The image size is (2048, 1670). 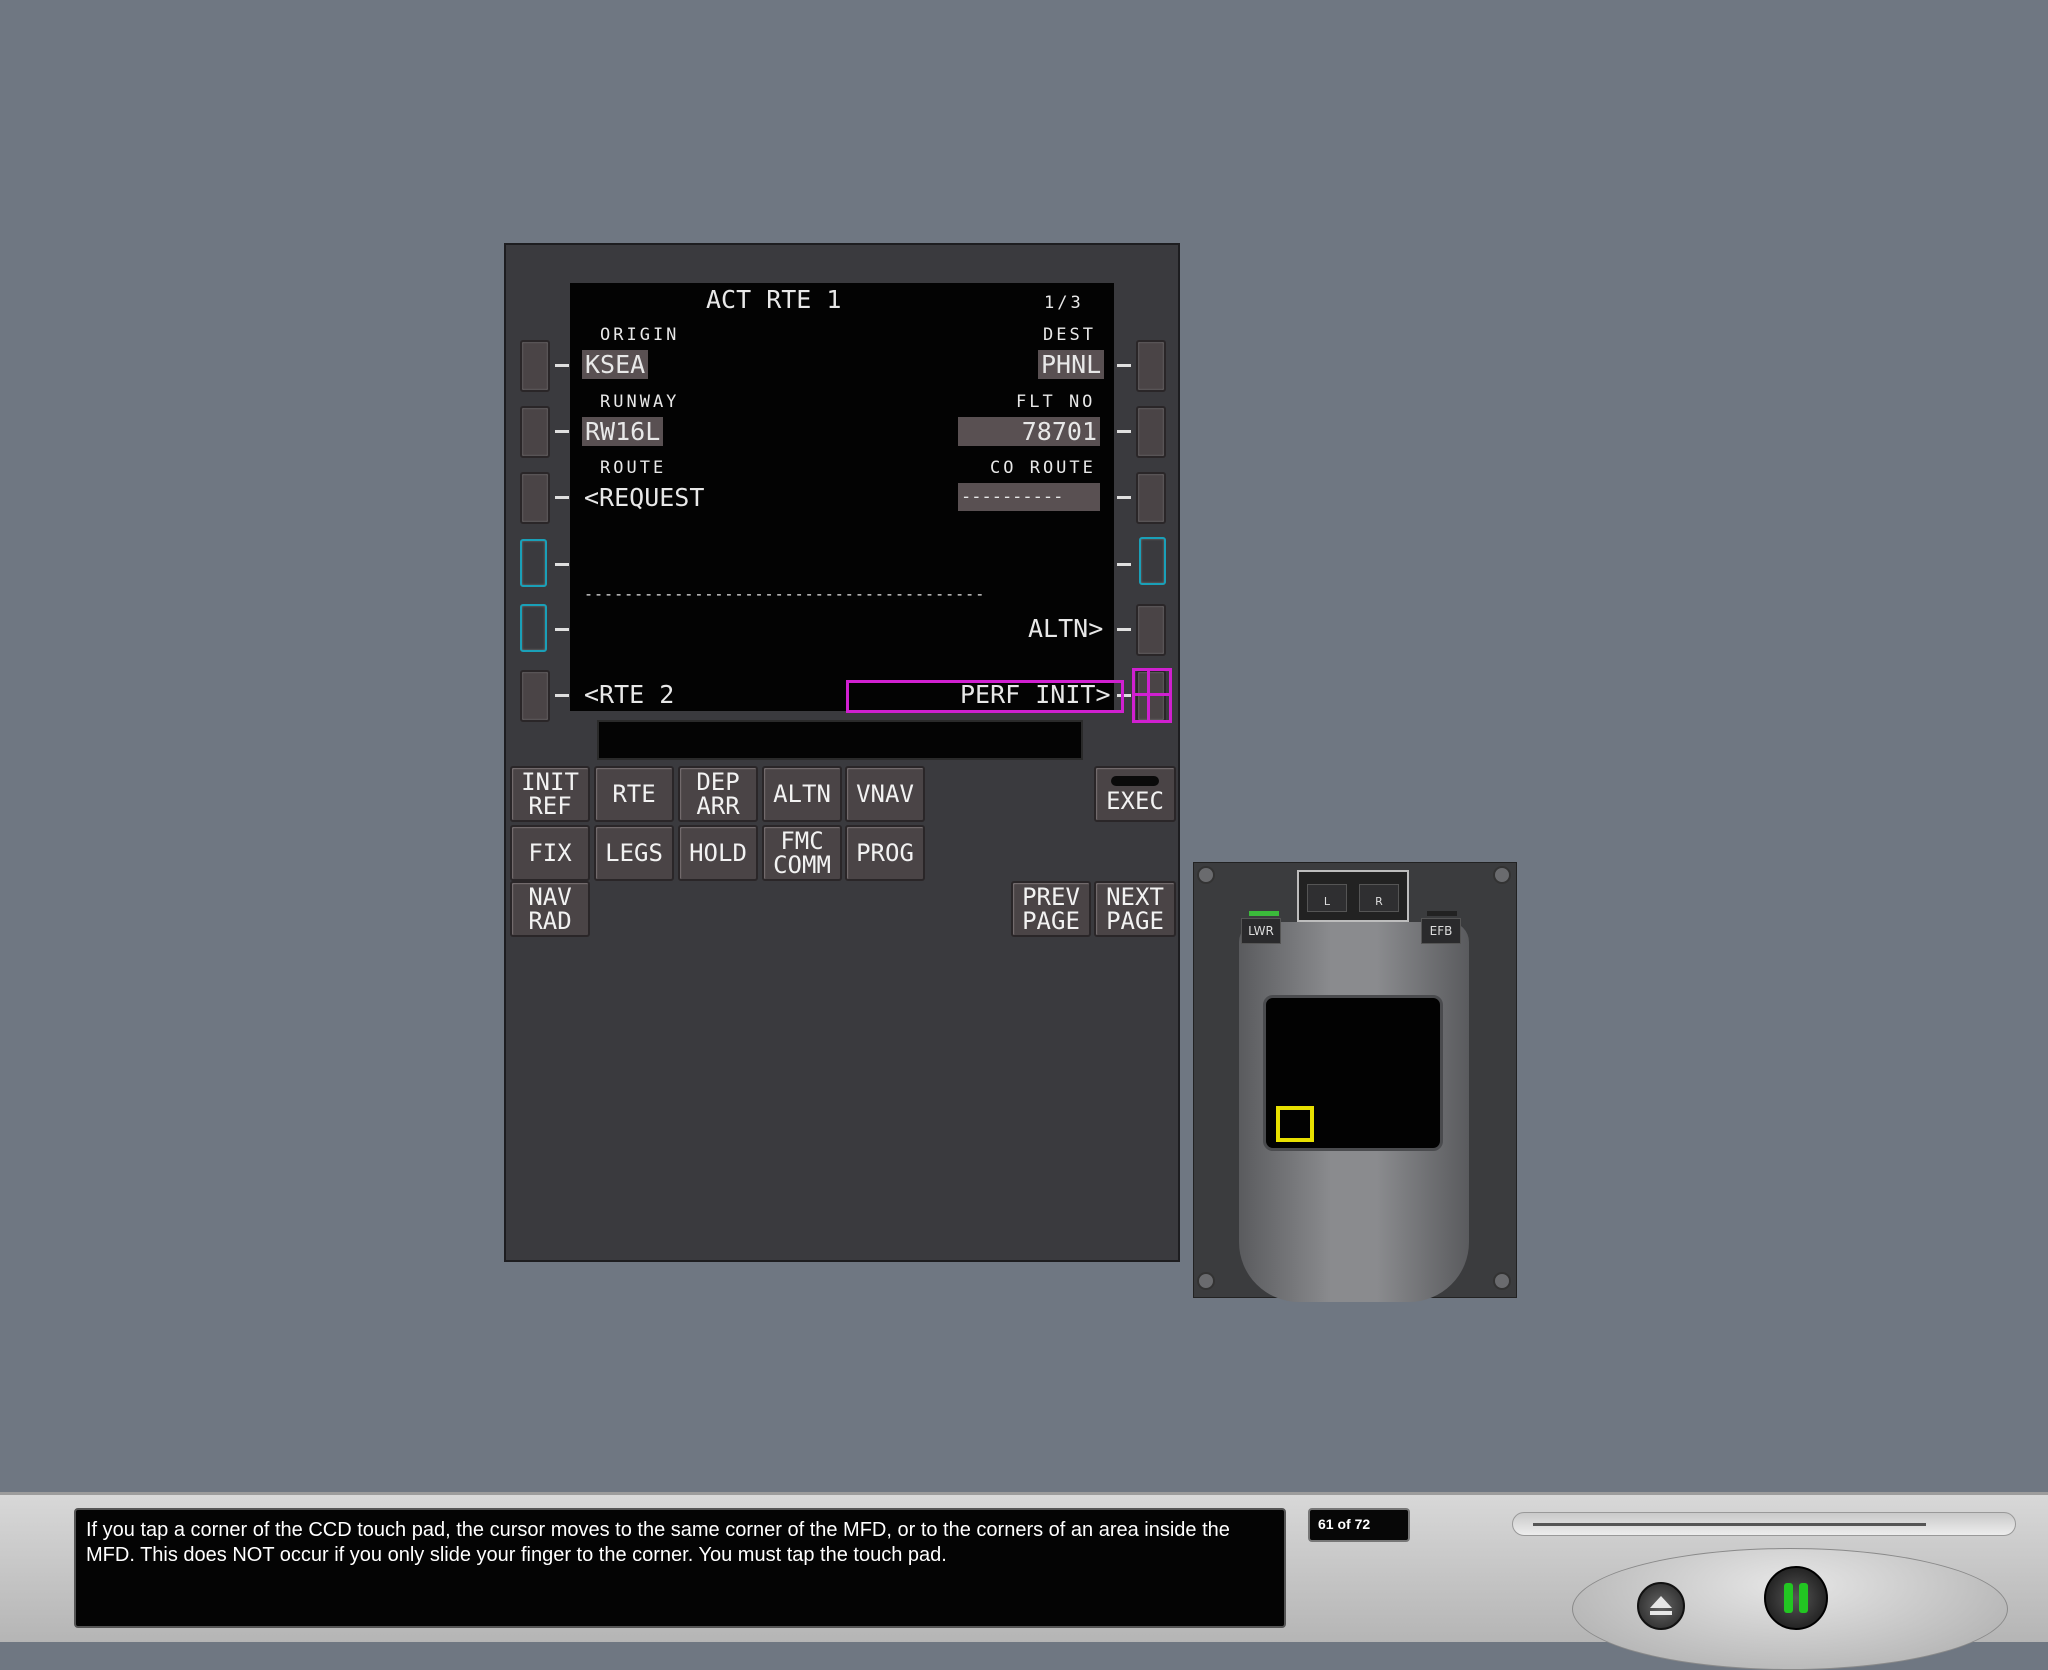 I want to click on rte-2-link: <RTE 2, so click(x=629, y=694).